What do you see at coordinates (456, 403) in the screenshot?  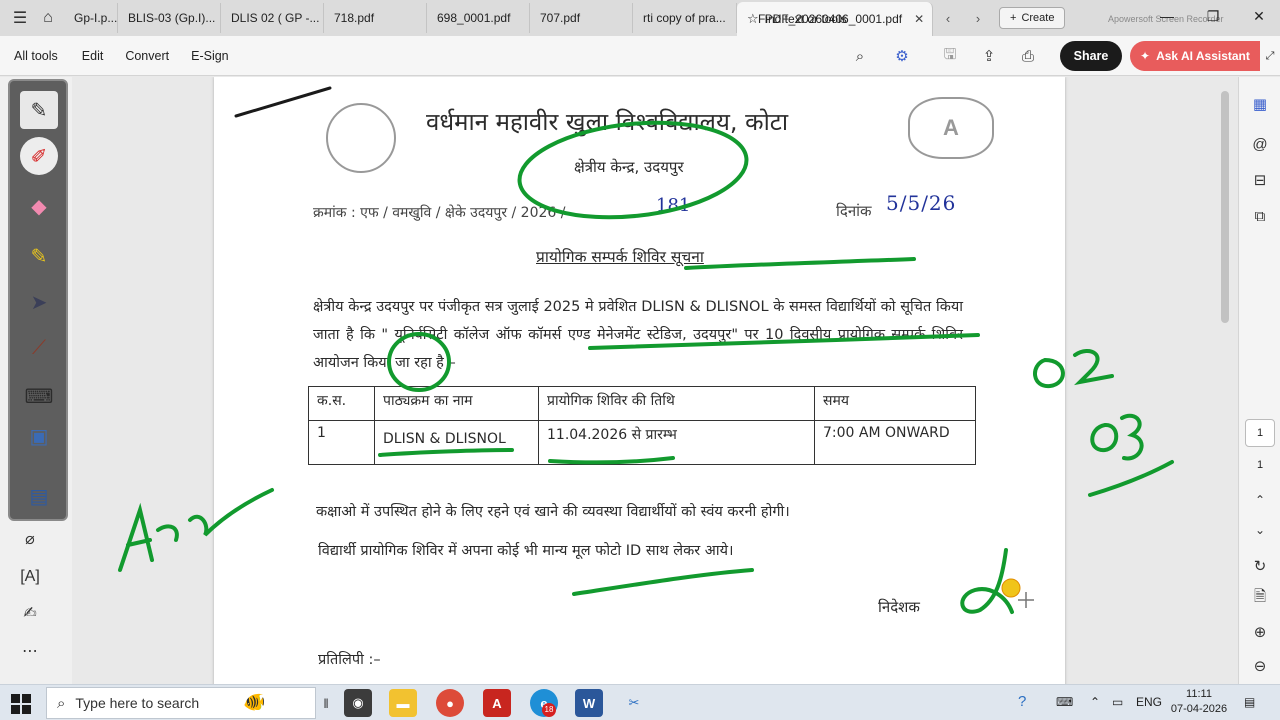 I see `col-course: पाठ्यक्रम का नाम` at bounding box center [456, 403].